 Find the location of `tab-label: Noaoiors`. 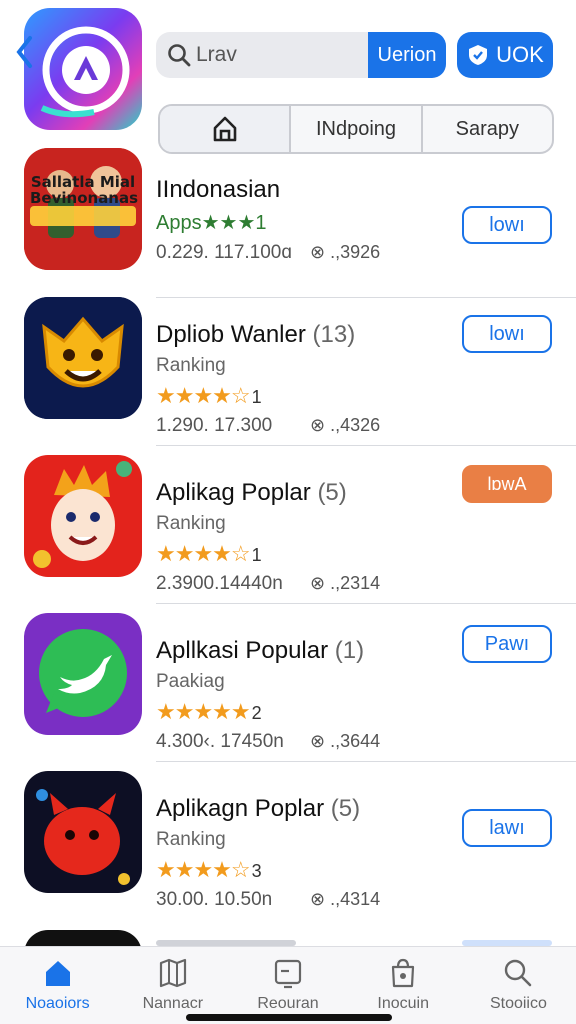

tab-label: Noaoiors is located at coordinates (57, 1003).